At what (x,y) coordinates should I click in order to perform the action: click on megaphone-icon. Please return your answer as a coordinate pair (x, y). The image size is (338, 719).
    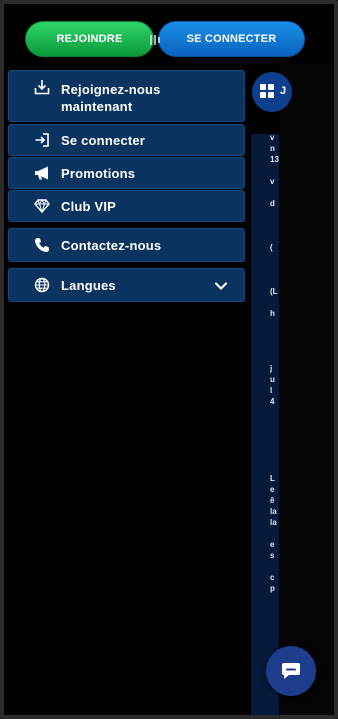
    Looking at the image, I should click on (42, 173).